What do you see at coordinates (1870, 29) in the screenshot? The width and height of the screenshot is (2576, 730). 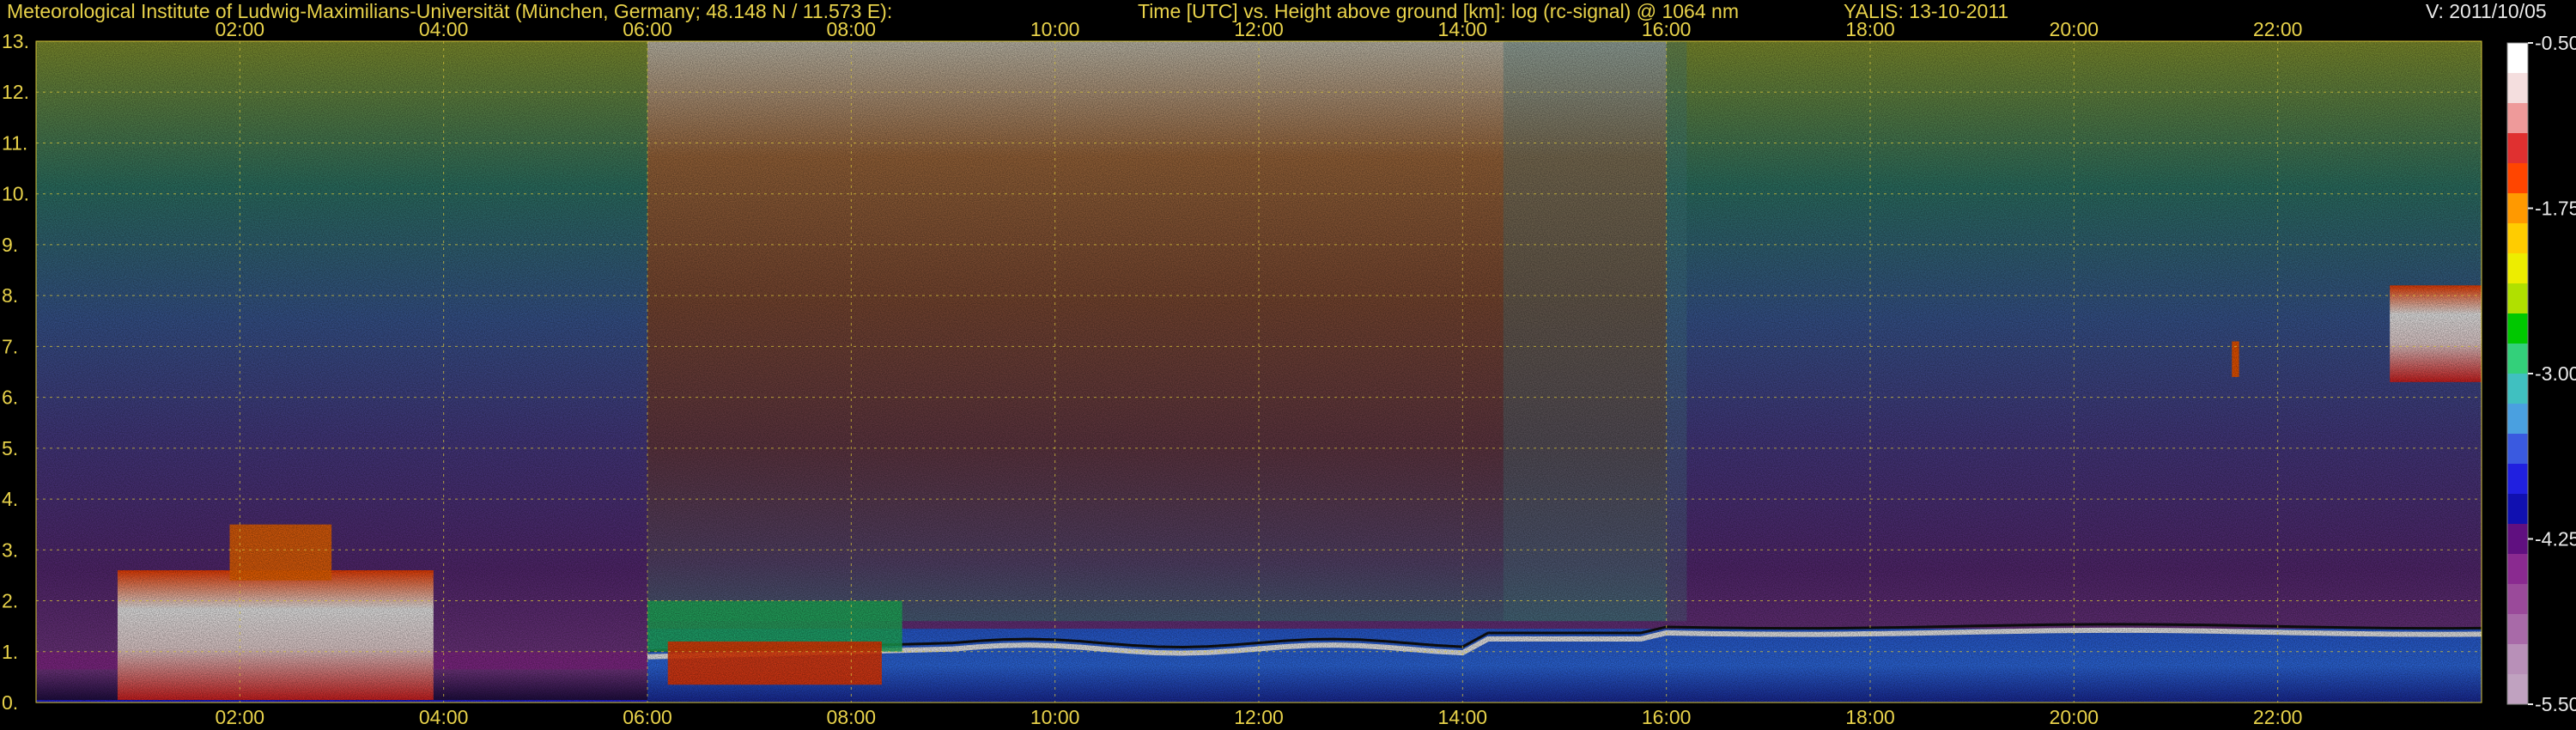 I see `x-tick-label-top: 18:00` at bounding box center [1870, 29].